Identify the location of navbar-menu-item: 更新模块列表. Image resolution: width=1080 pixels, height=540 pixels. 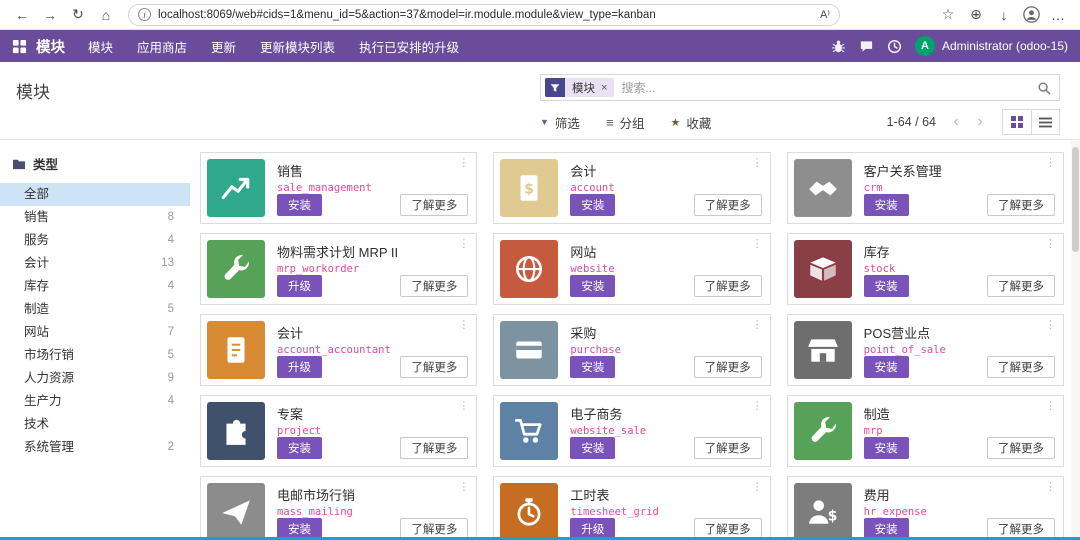
(297, 46).